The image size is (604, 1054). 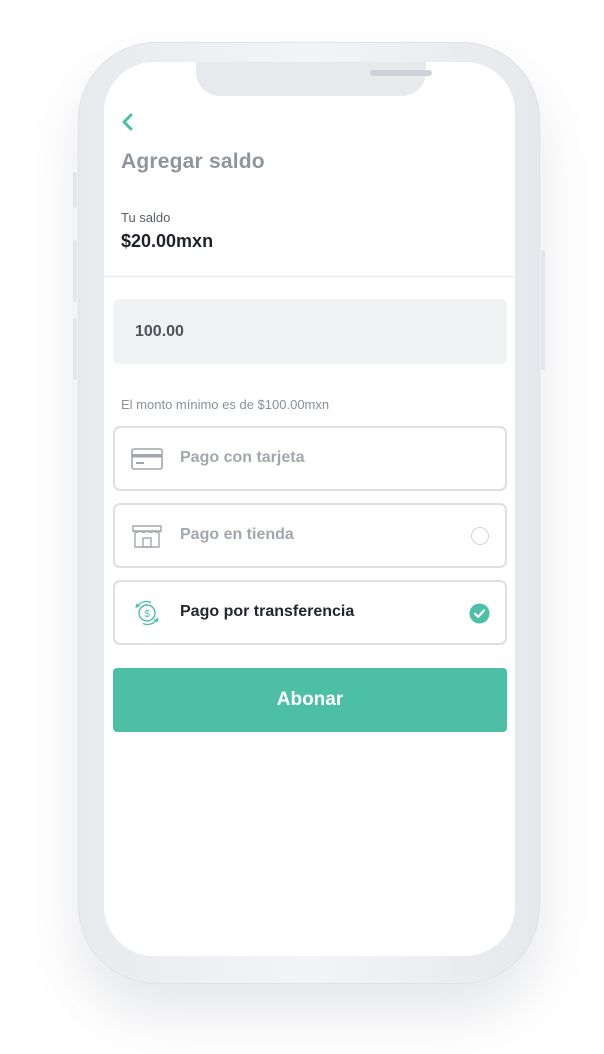 I want to click on transfer-icon: $, so click(x=147, y=613).